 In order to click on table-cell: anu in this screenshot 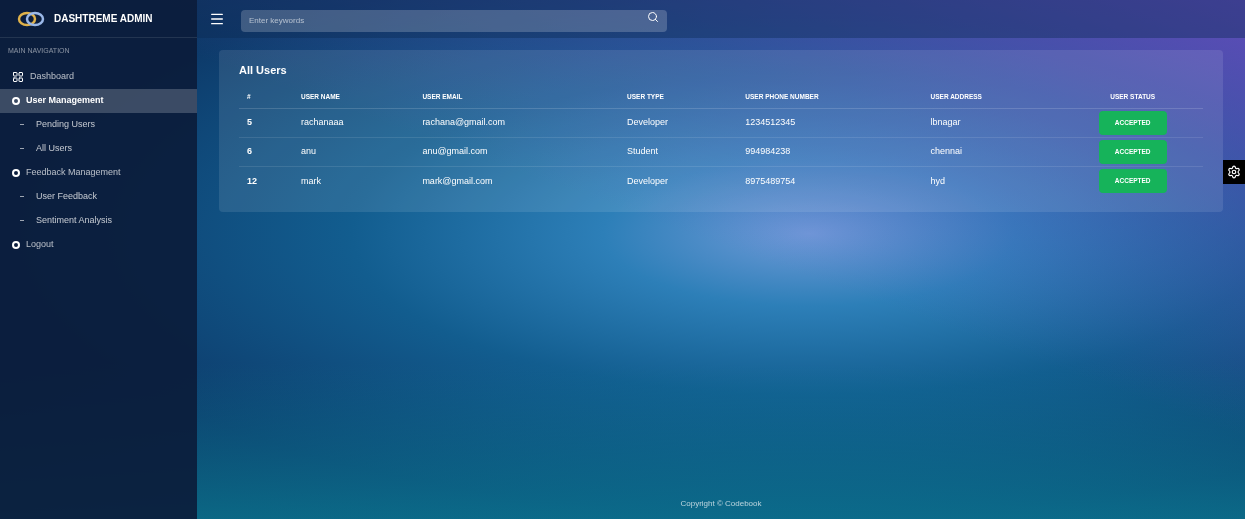, I will do `click(353, 152)`.